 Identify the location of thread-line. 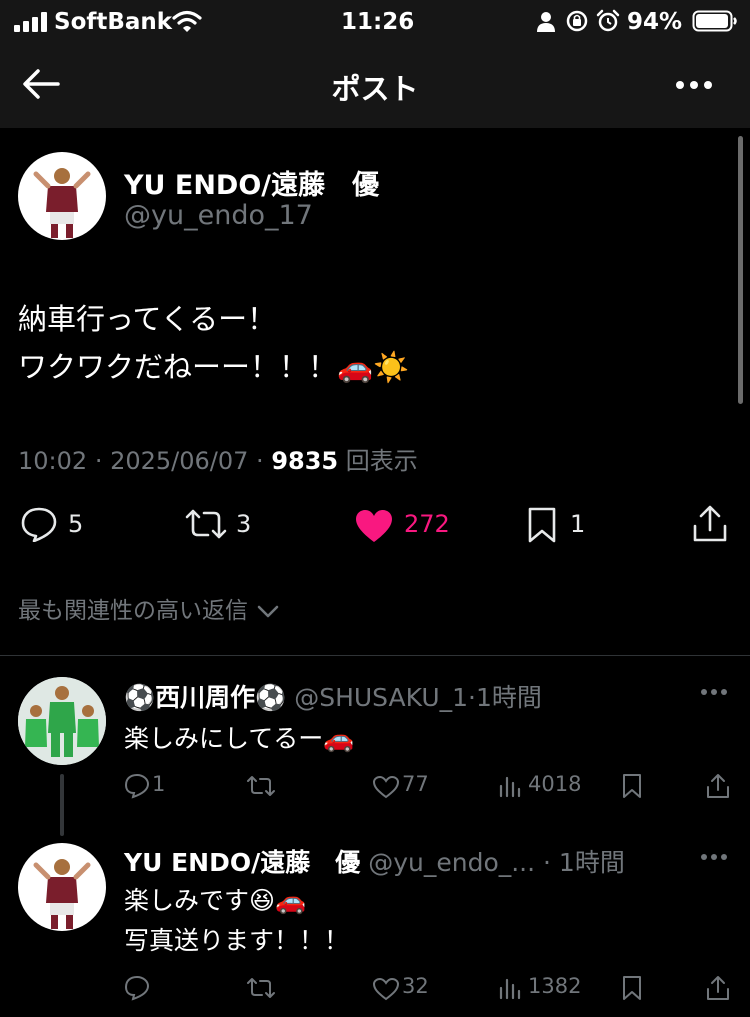
(62, 805).